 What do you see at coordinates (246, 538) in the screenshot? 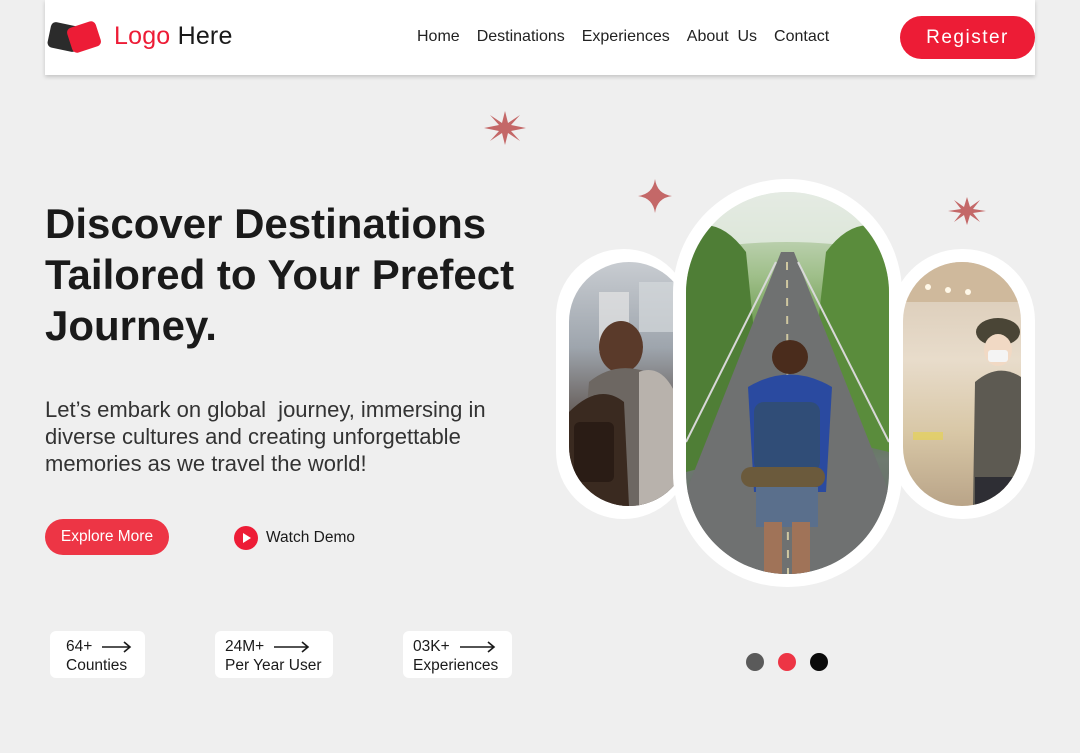
I see `play-icon` at bounding box center [246, 538].